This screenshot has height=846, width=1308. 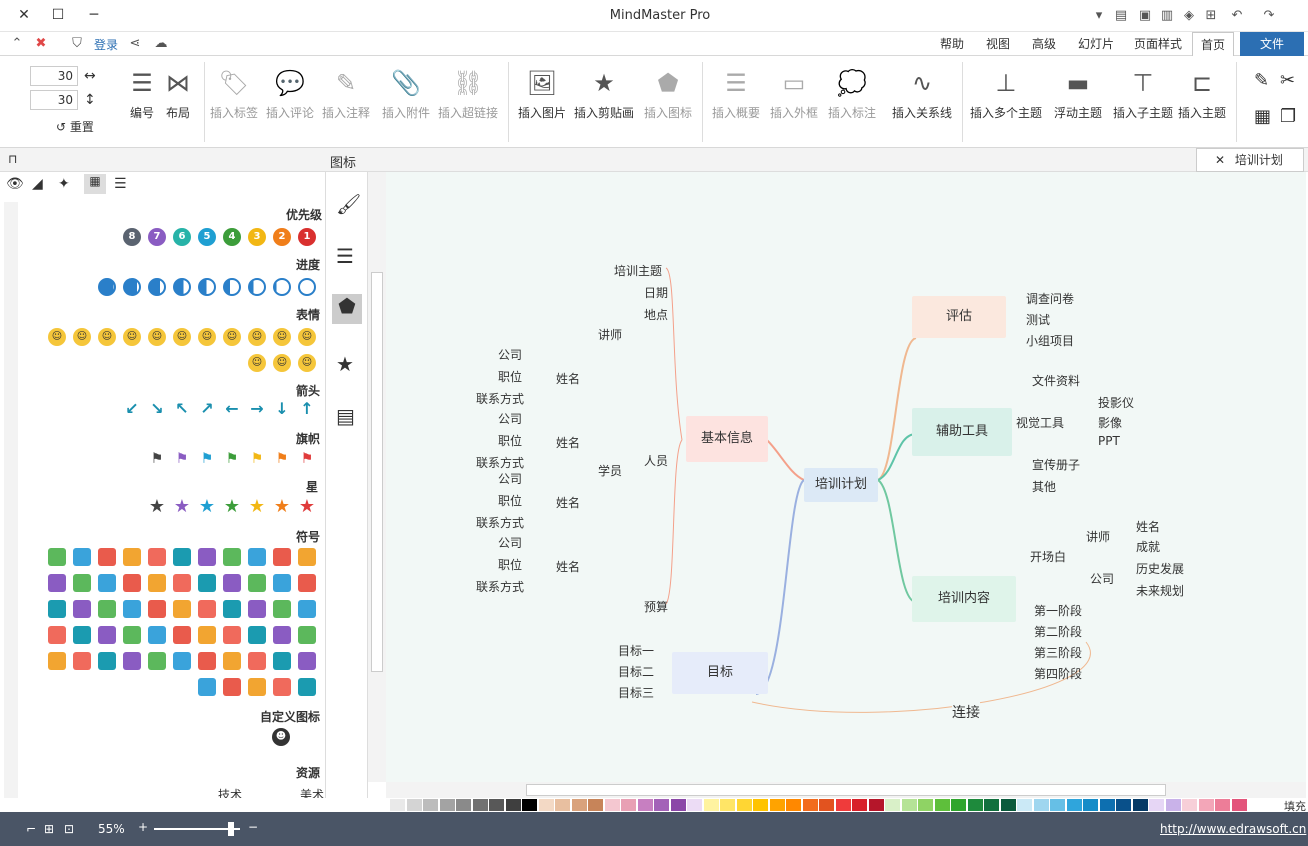 I want to click on save-icon: ▣, so click(x=1145, y=16).